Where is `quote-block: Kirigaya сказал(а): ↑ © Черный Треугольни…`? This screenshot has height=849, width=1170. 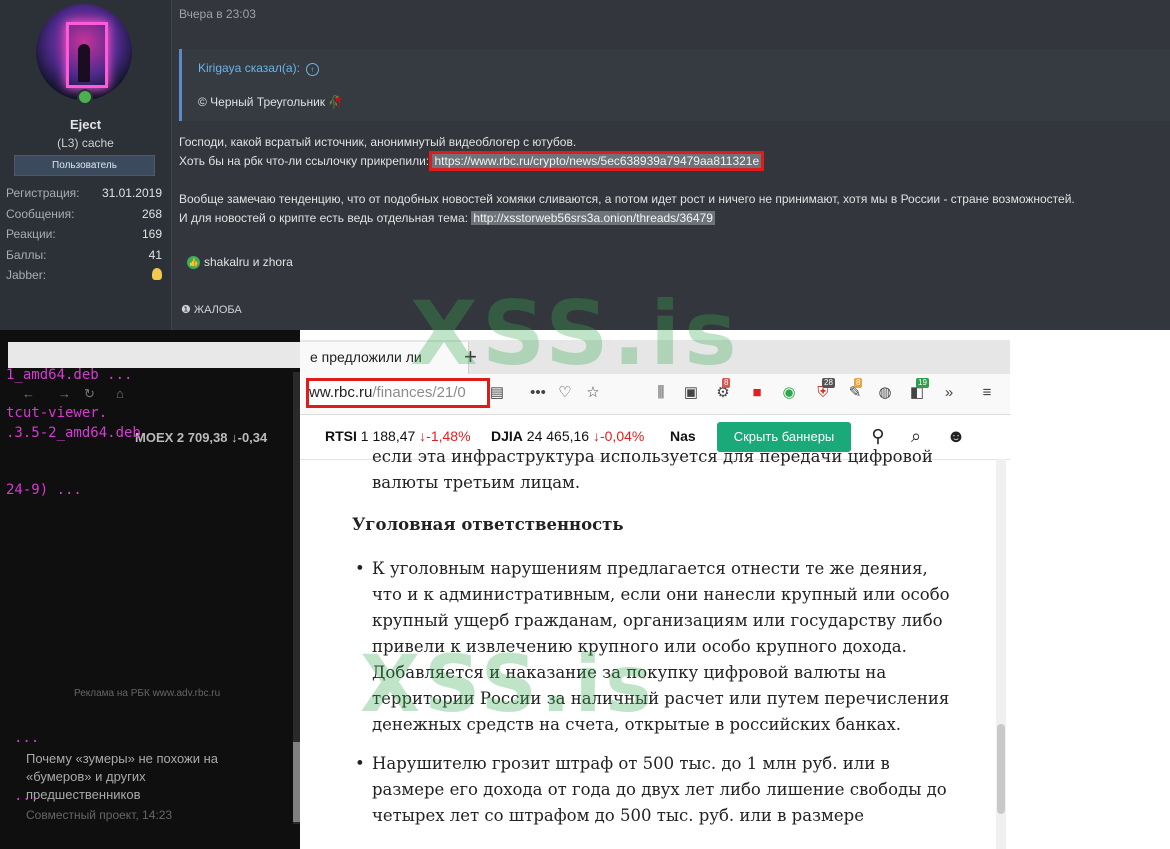
quote-block: Kirigaya сказал(а): ↑ © Черный Треугольни… is located at coordinates (674, 85).